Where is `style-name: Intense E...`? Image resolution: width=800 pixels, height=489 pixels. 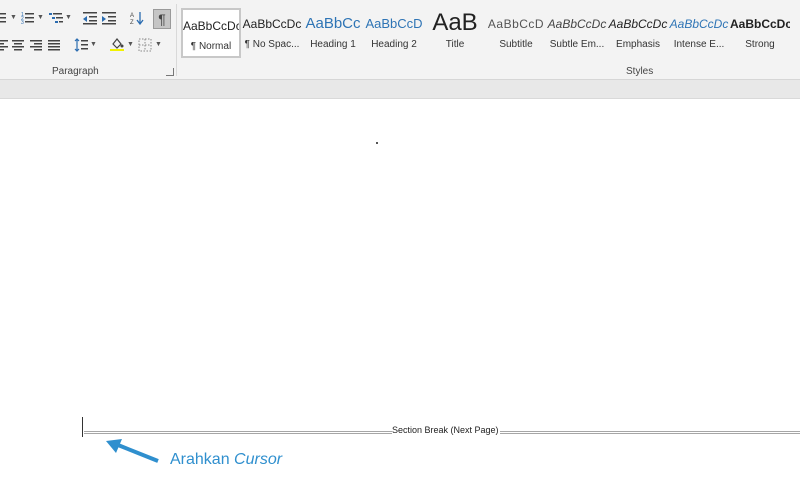
style-name: Intense E... is located at coordinates (699, 44).